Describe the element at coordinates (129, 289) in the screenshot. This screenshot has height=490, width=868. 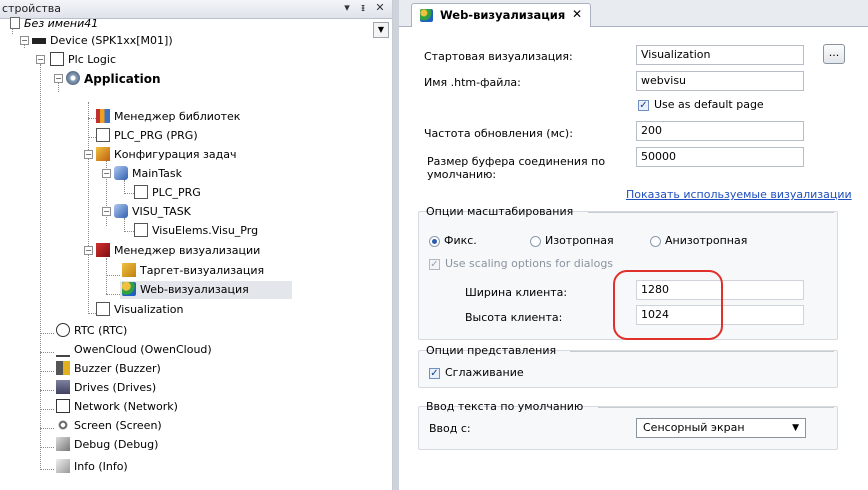
I see `web-visualization-icon` at that location.